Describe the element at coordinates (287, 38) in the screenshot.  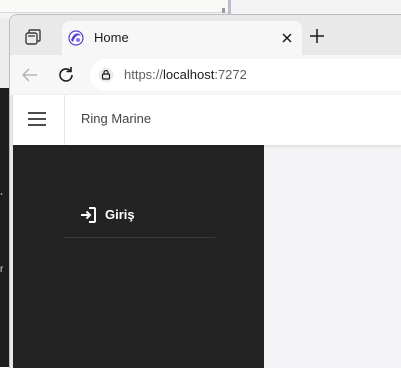
I see `close-icon` at that location.